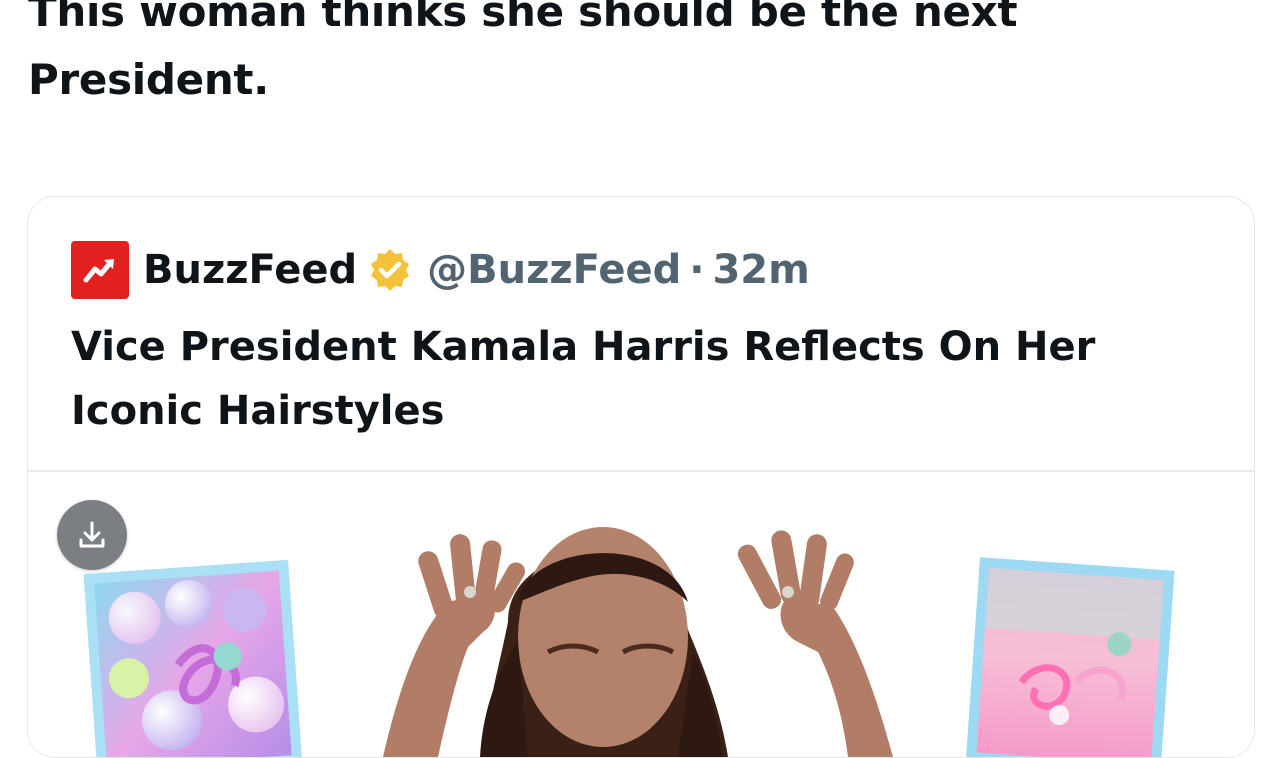  I want to click on download-icon, so click(92, 534).